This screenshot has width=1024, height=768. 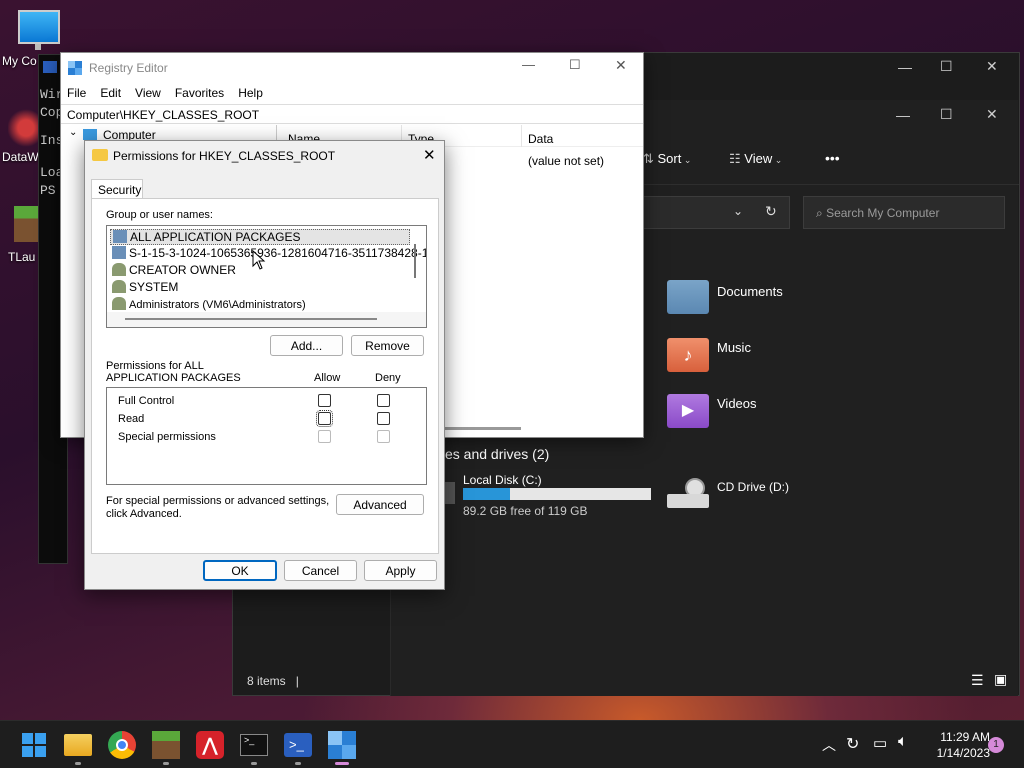 I want to click on folder-icon, so click(x=100, y=155).